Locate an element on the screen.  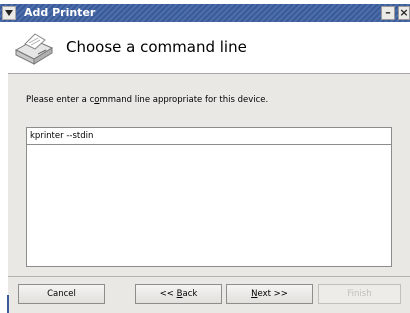
window-edge is located at coordinates (8, 304).